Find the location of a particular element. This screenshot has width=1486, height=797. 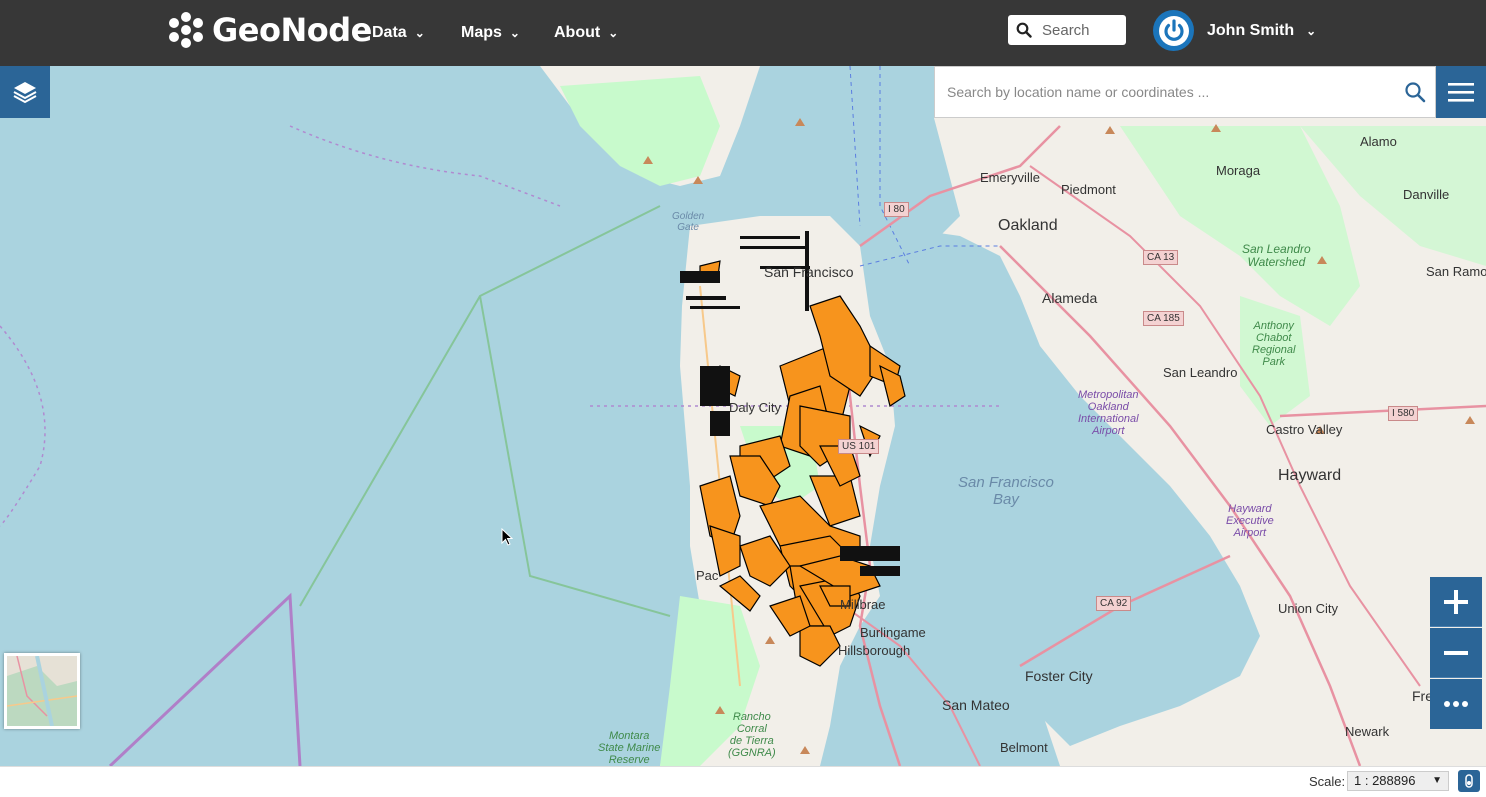

nav-maps-menu: Maps ⌄ is located at coordinates (490, 33).